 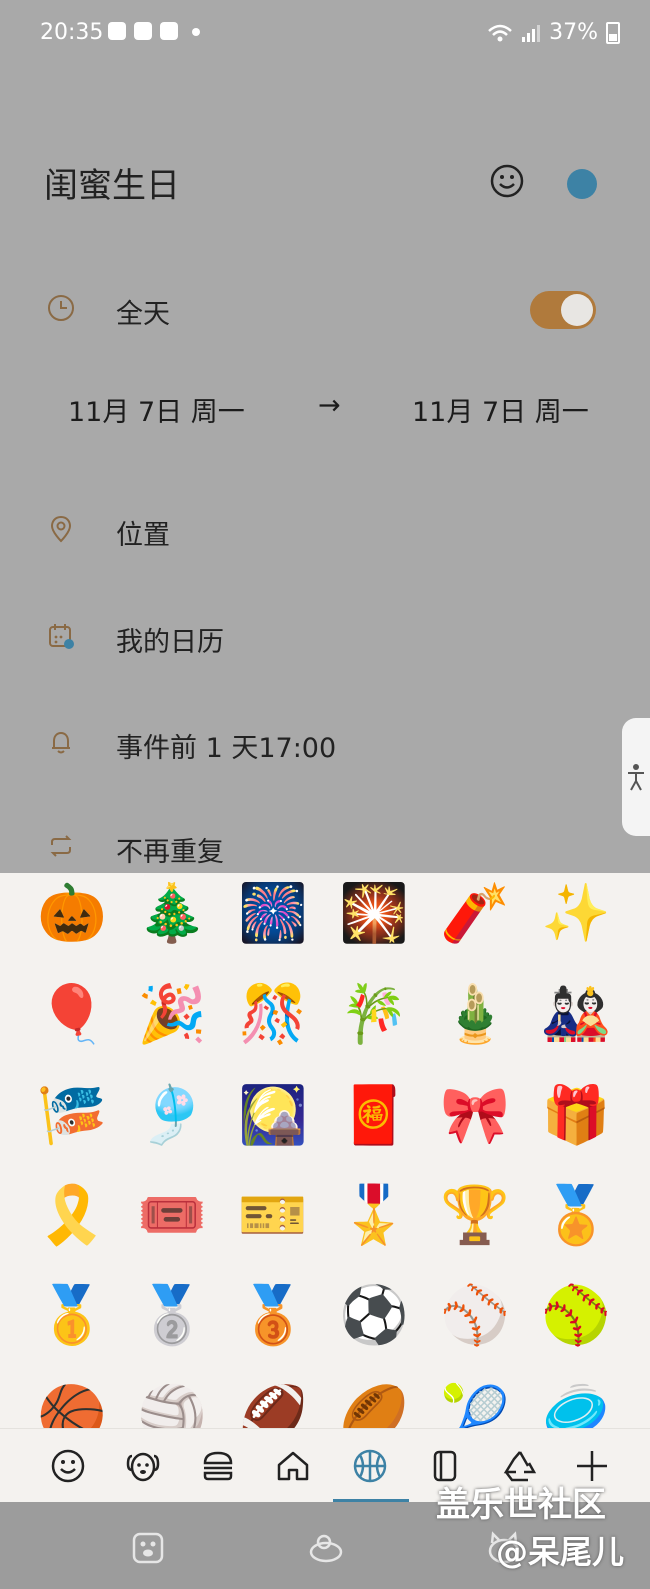 I want to click on emoji-item: ⚽, so click(x=374, y=1315).